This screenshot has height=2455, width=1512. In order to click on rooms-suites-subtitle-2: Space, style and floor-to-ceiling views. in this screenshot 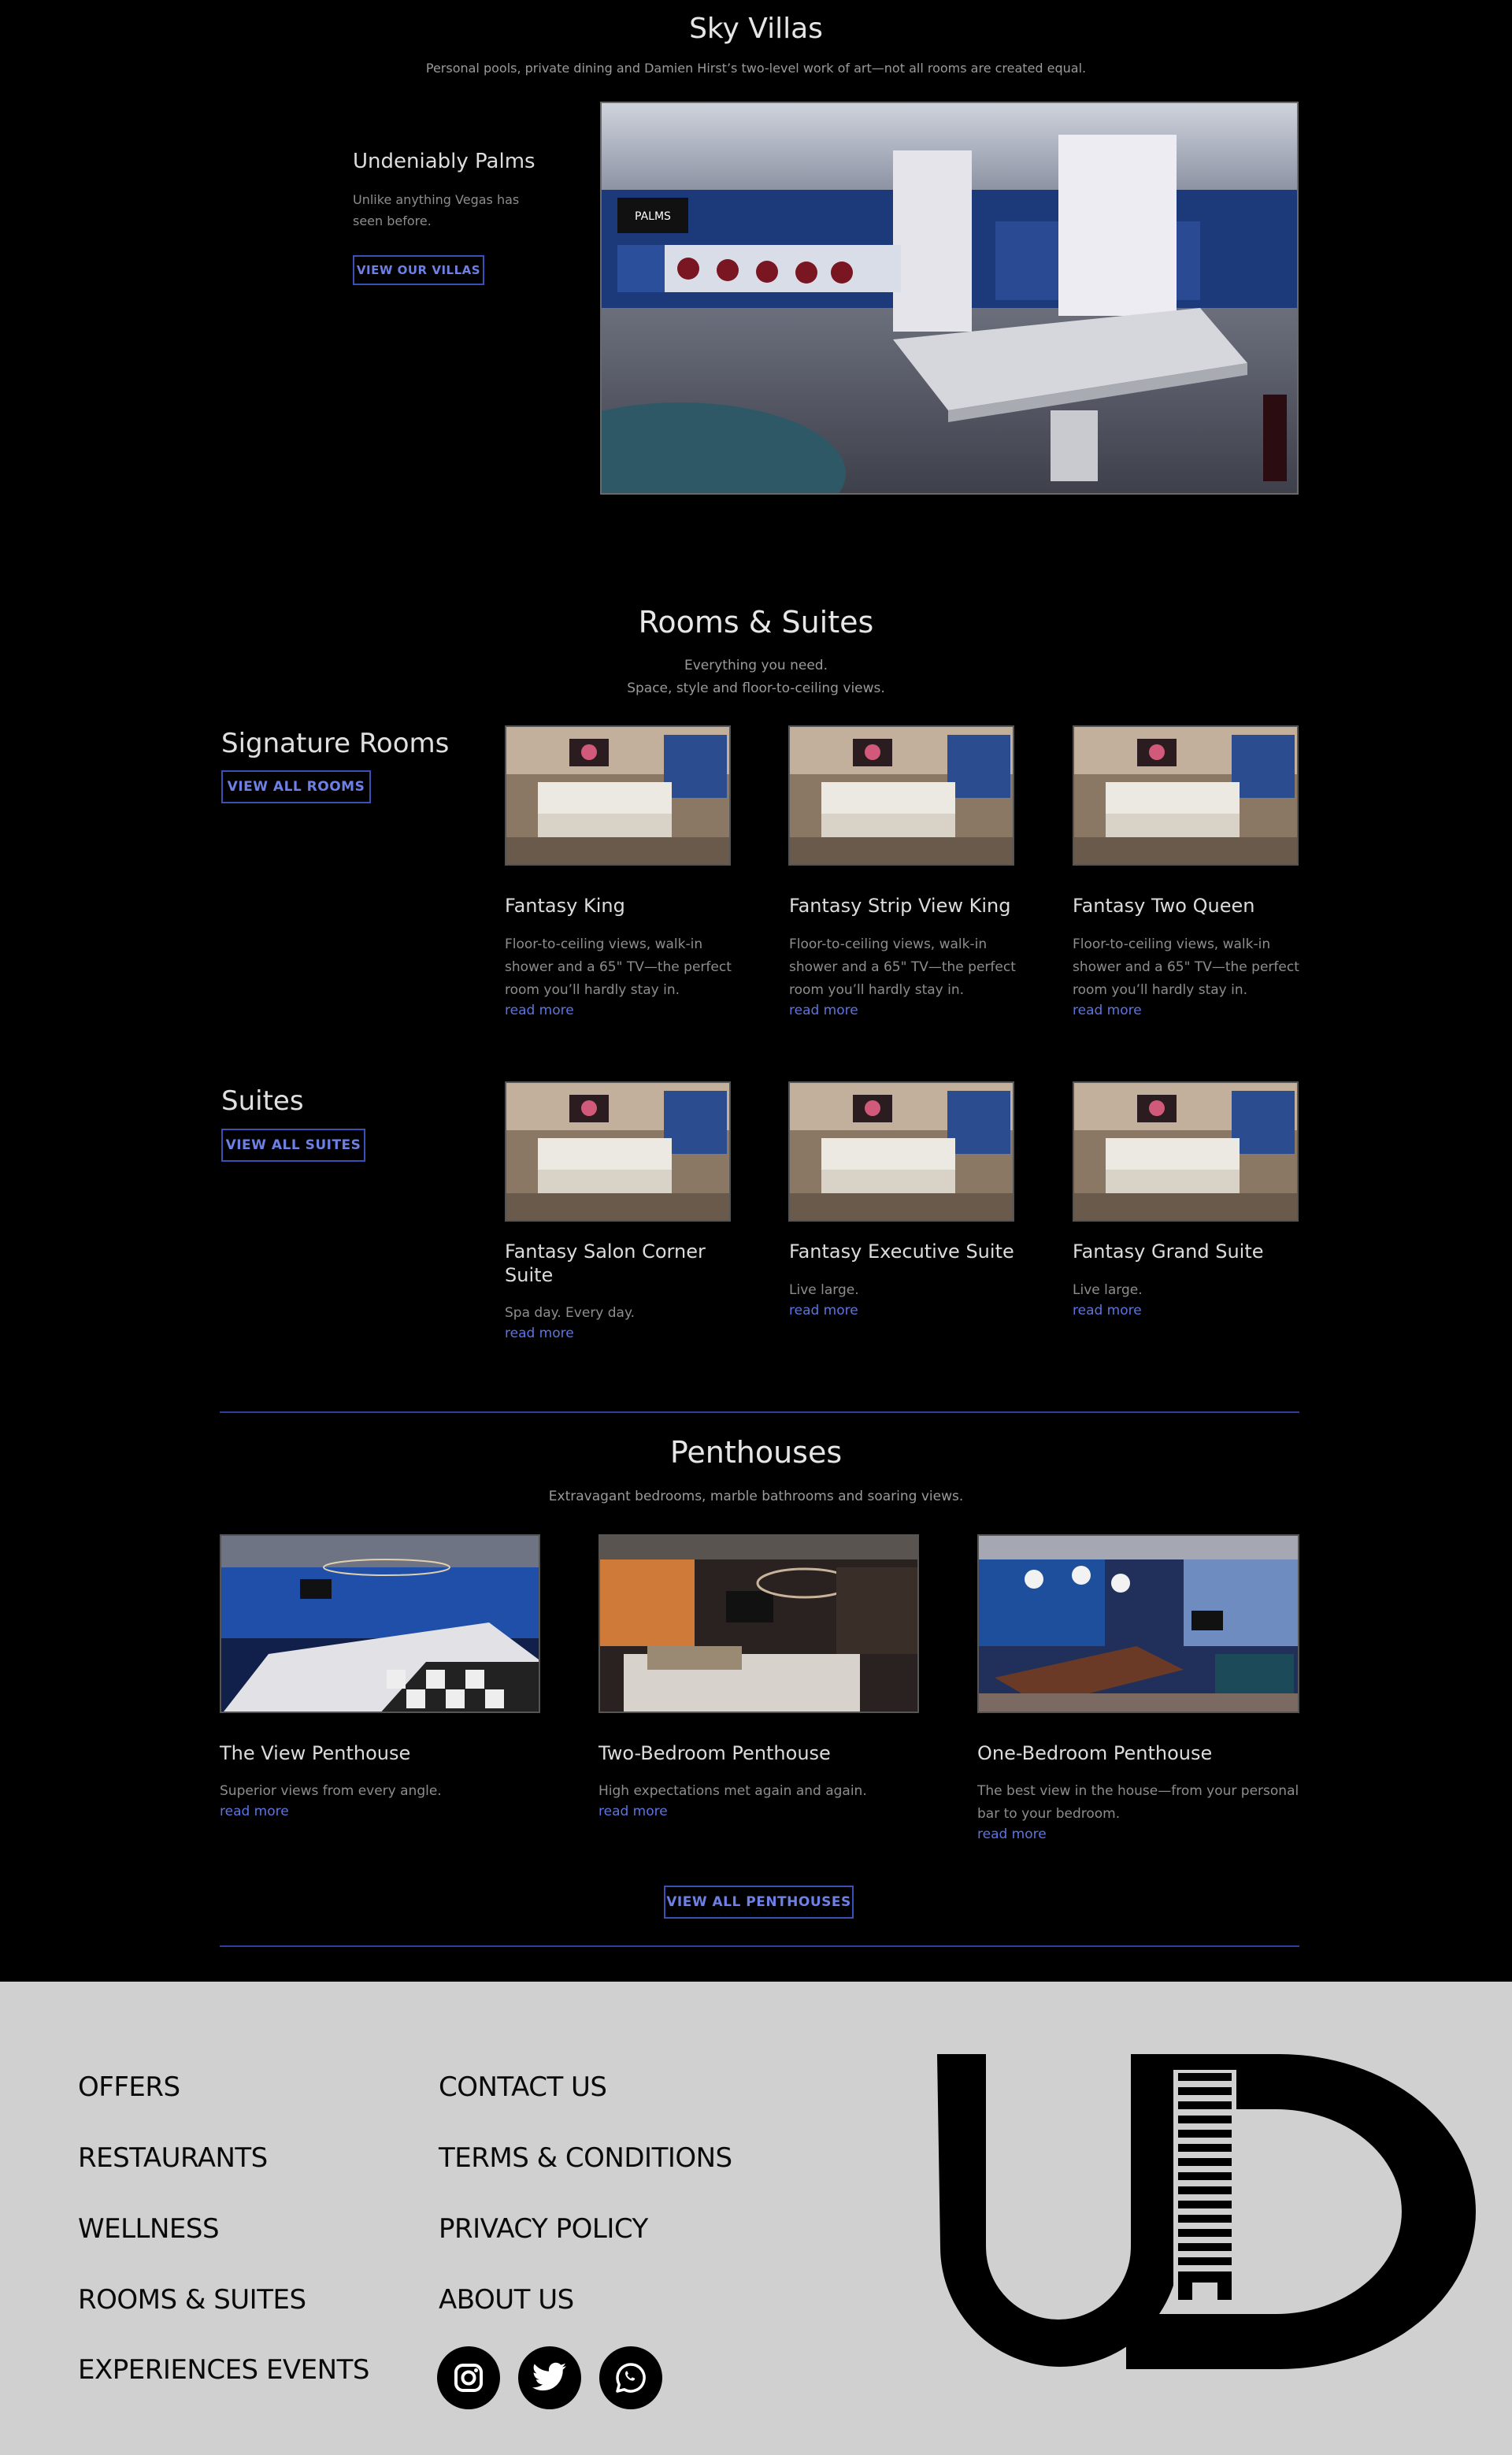, I will do `click(756, 689)`.